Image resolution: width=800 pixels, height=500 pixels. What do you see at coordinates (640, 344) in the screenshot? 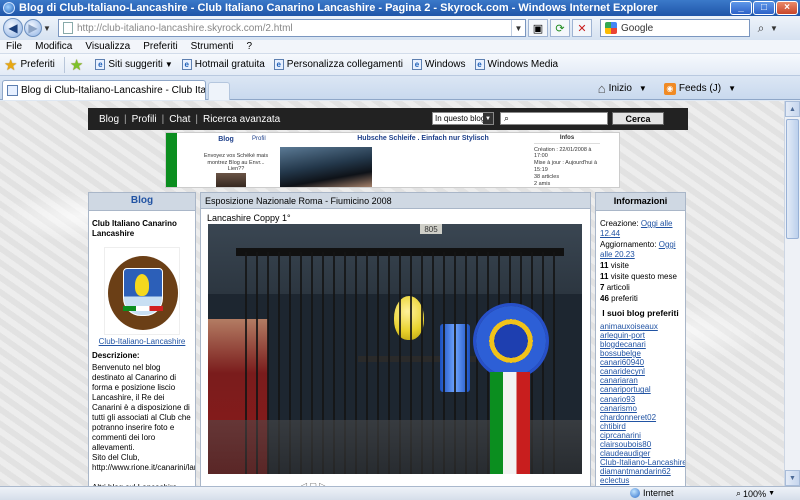
I see `favorite-blog-link: blogdecanari` at bounding box center [640, 344].